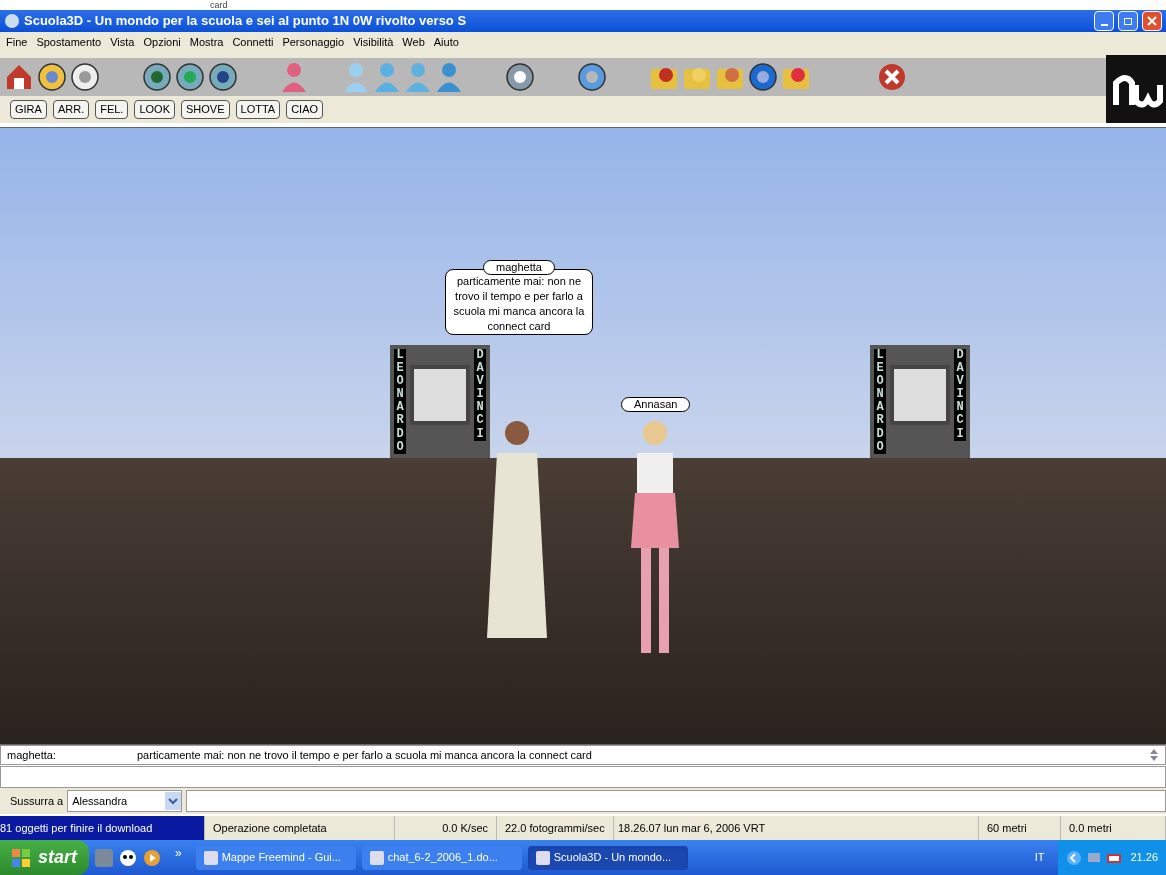 The image size is (1166, 875). I want to click on language-indicator: IT, so click(1039, 857).